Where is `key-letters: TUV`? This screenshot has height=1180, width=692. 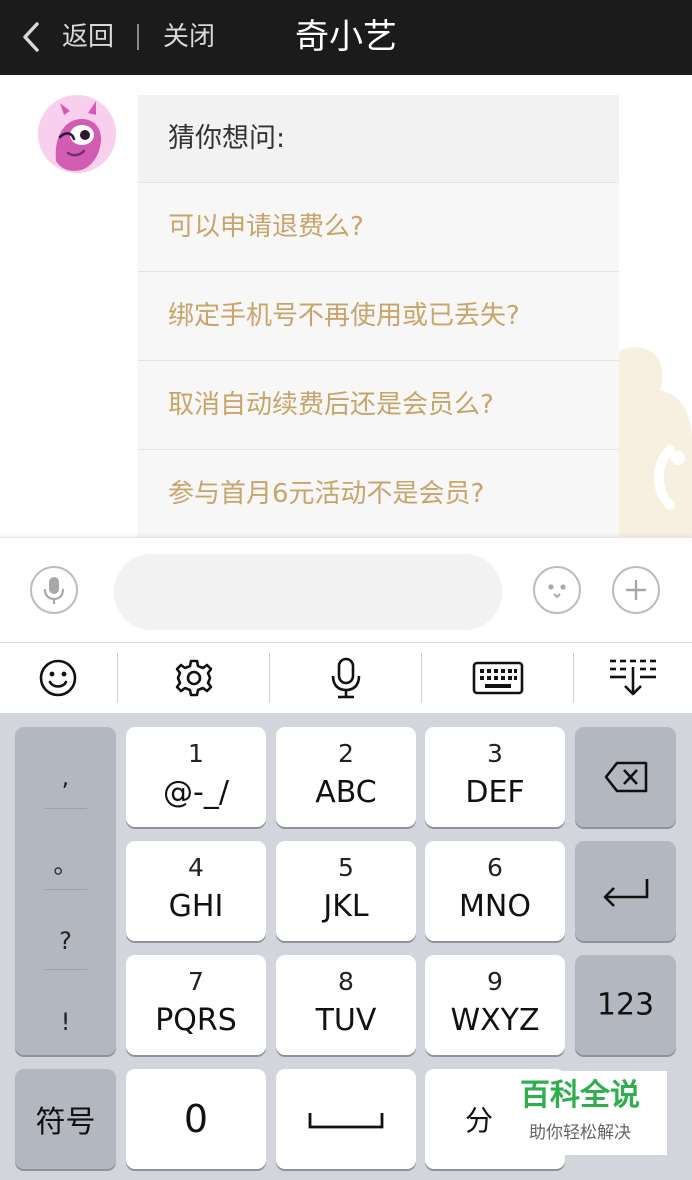 key-letters: TUV is located at coordinates (346, 1020).